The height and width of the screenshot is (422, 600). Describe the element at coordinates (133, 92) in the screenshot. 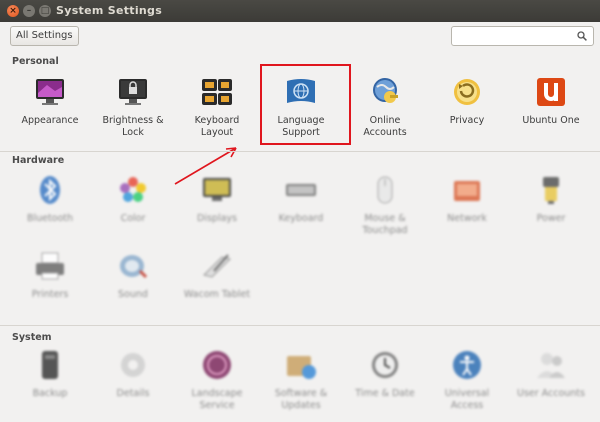

I see `brightness-lock-icon` at that location.